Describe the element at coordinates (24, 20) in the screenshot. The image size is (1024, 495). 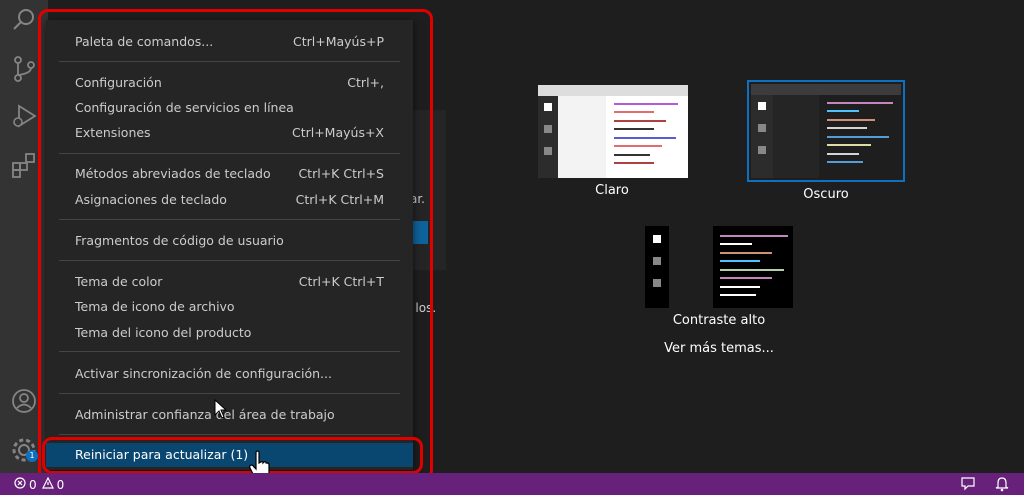
I see `search-icon` at that location.